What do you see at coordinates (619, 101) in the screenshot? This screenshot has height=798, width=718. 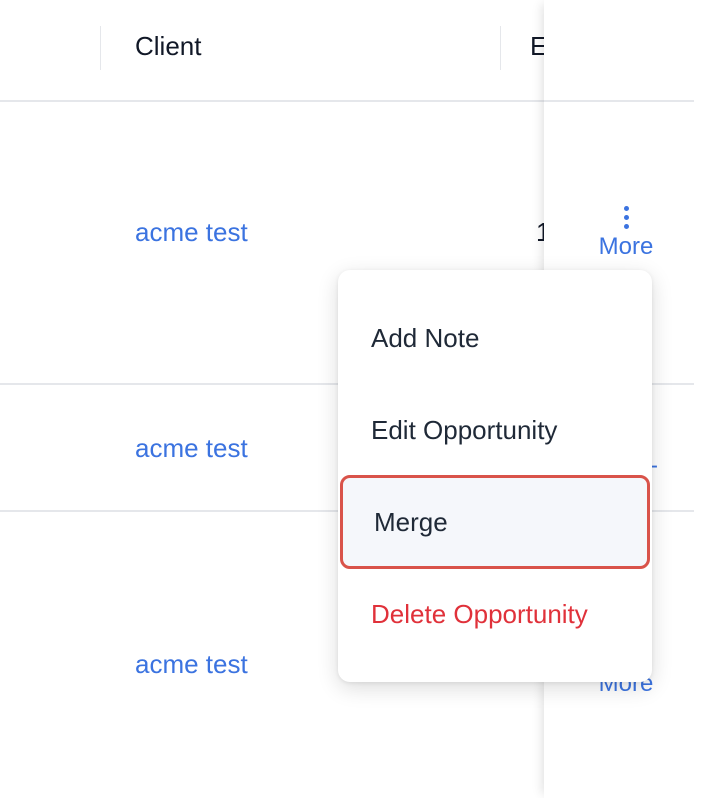 I see `row-divider` at bounding box center [619, 101].